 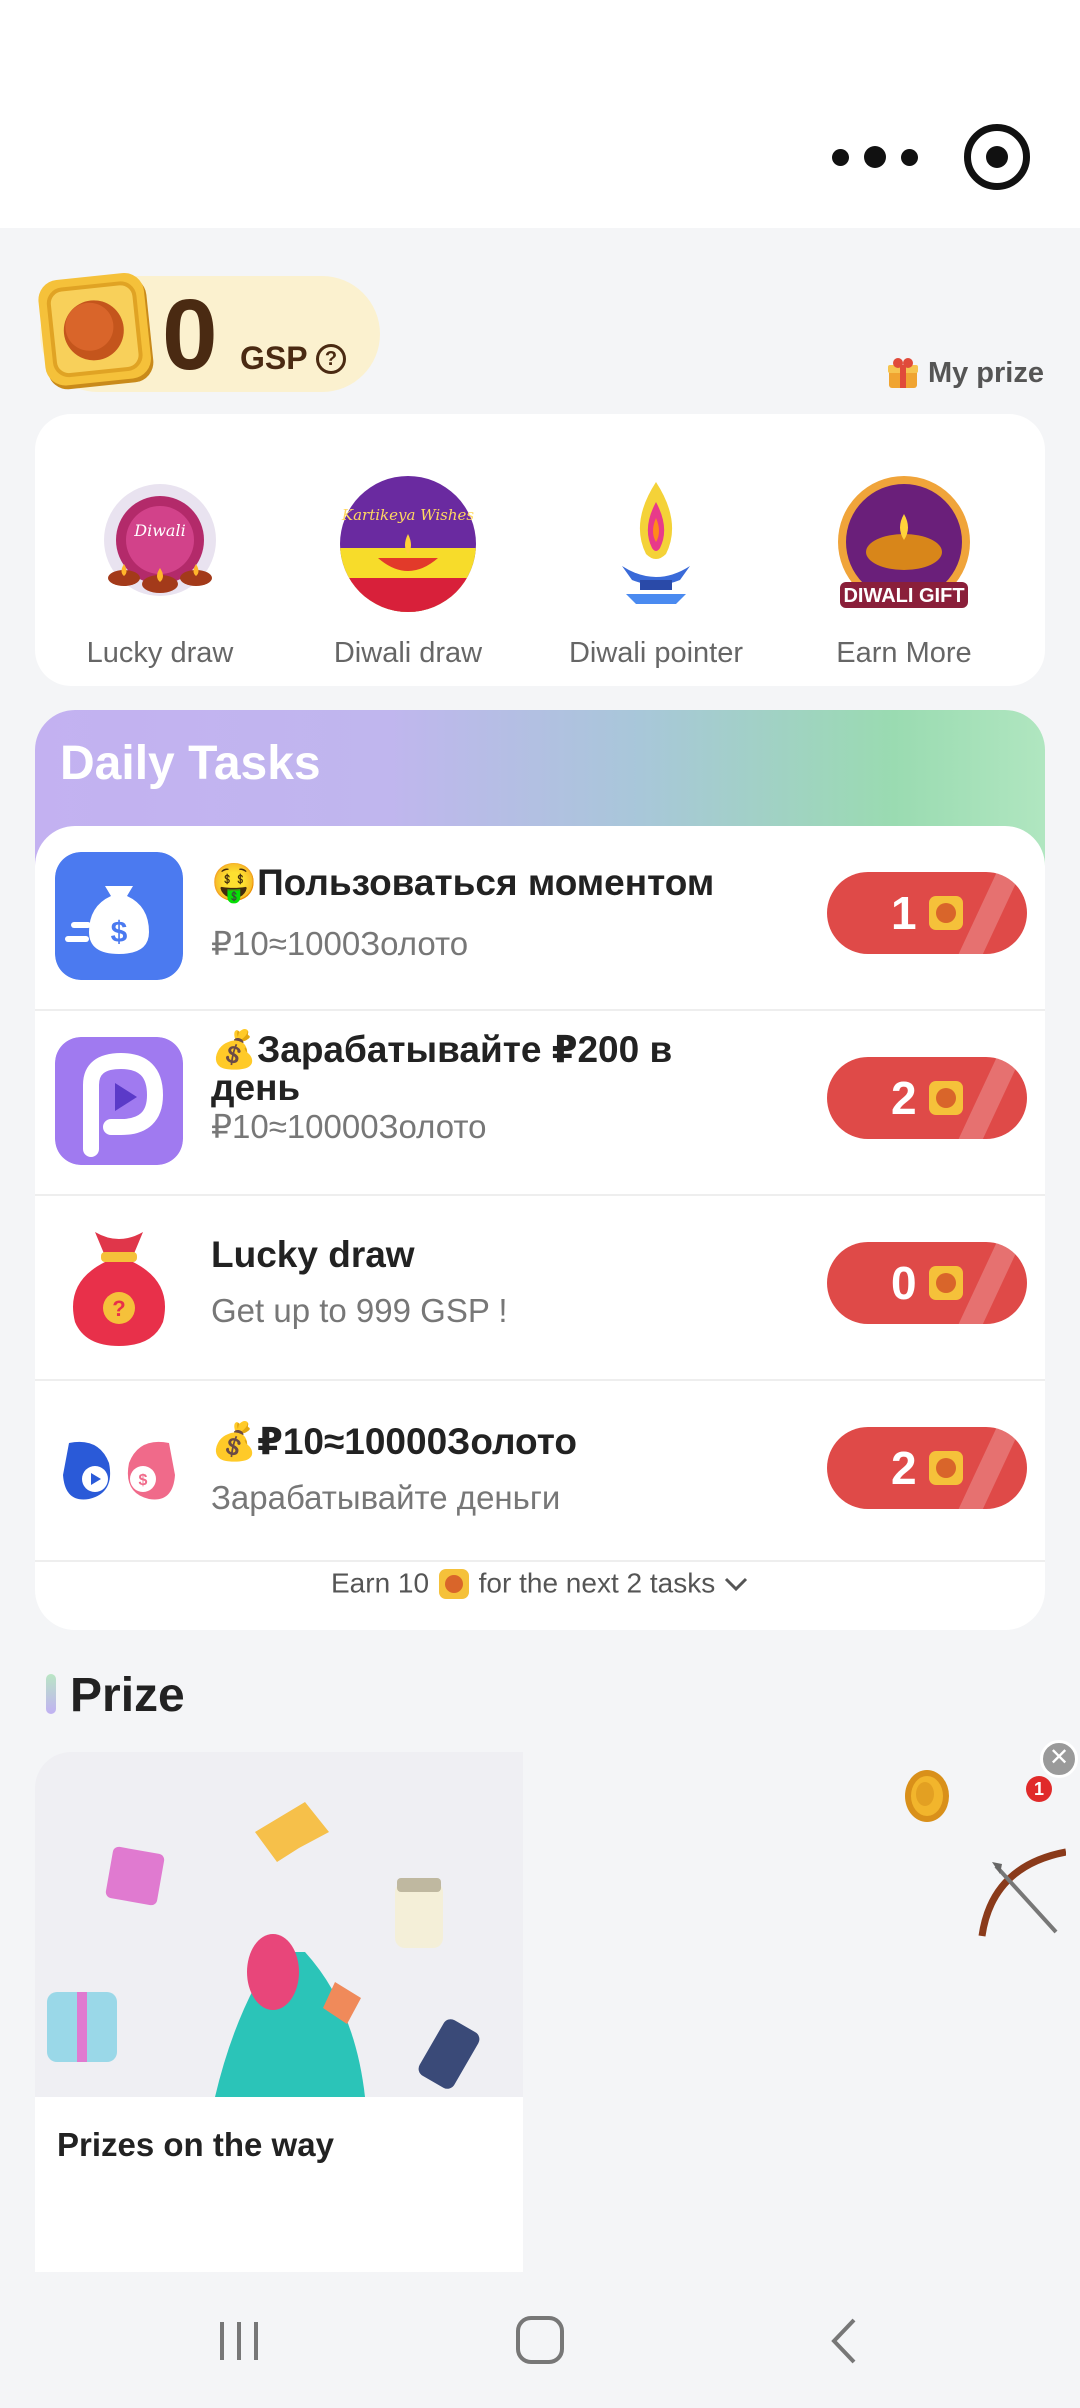 I want to click on oil-lamp-icon, so click(x=656, y=543).